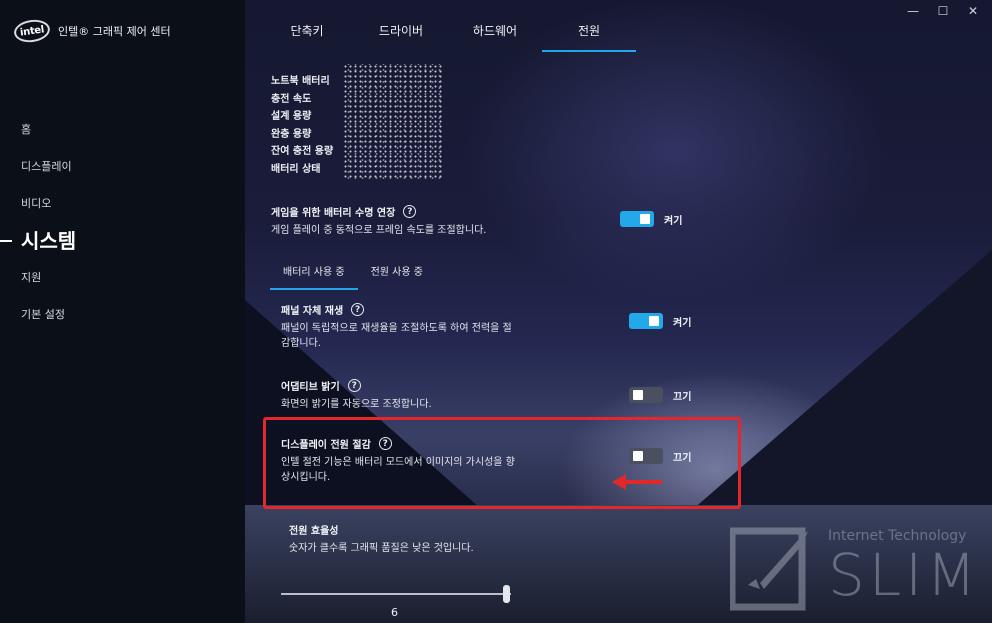  I want to click on setting-description-line: 패널이 독립적으로 재생율을 조절하도록 하여 전력을 절, so click(396, 328).